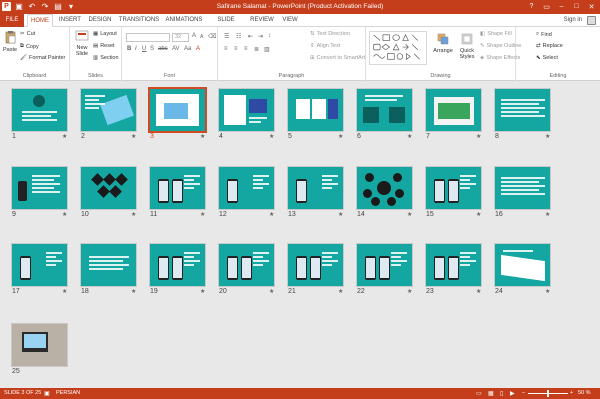 The image size is (600, 399). What do you see at coordinates (246, 49) in the screenshot?
I see `align-right-icon: ≡` at bounding box center [246, 49].